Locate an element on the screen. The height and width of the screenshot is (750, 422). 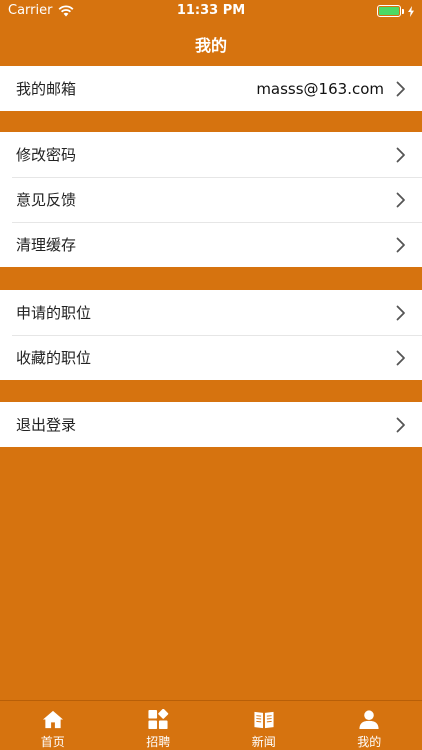
home-icon is located at coordinates (52, 719).